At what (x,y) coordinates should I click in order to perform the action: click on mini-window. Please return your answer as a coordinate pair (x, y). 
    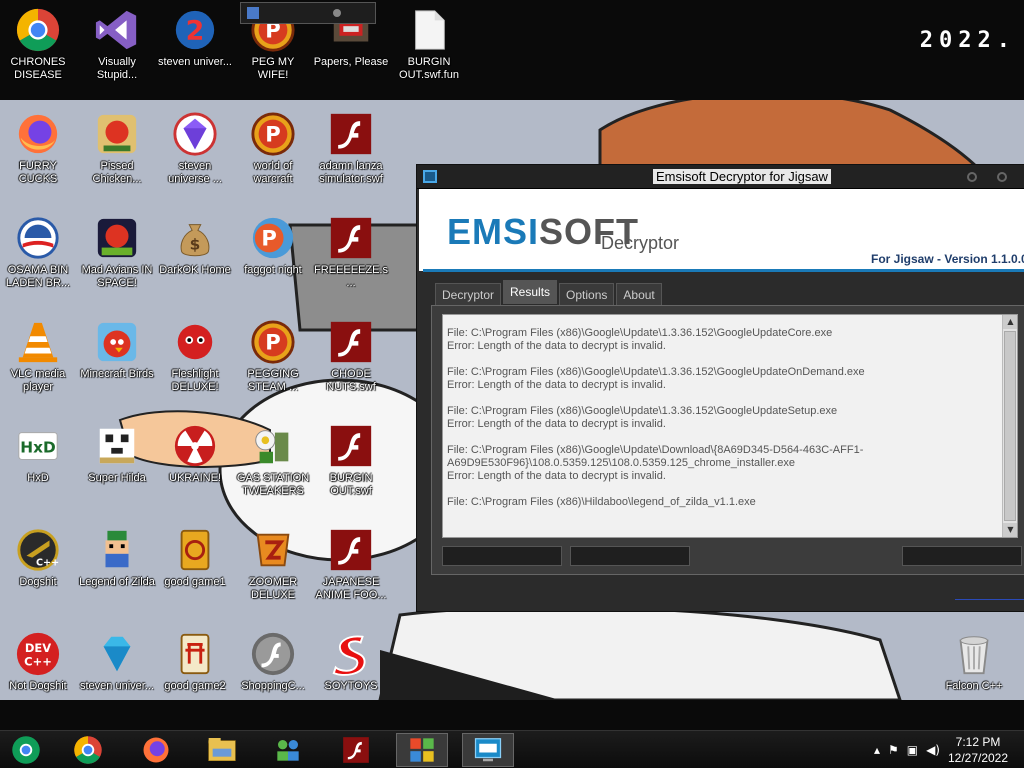
    Looking at the image, I should click on (308, 13).